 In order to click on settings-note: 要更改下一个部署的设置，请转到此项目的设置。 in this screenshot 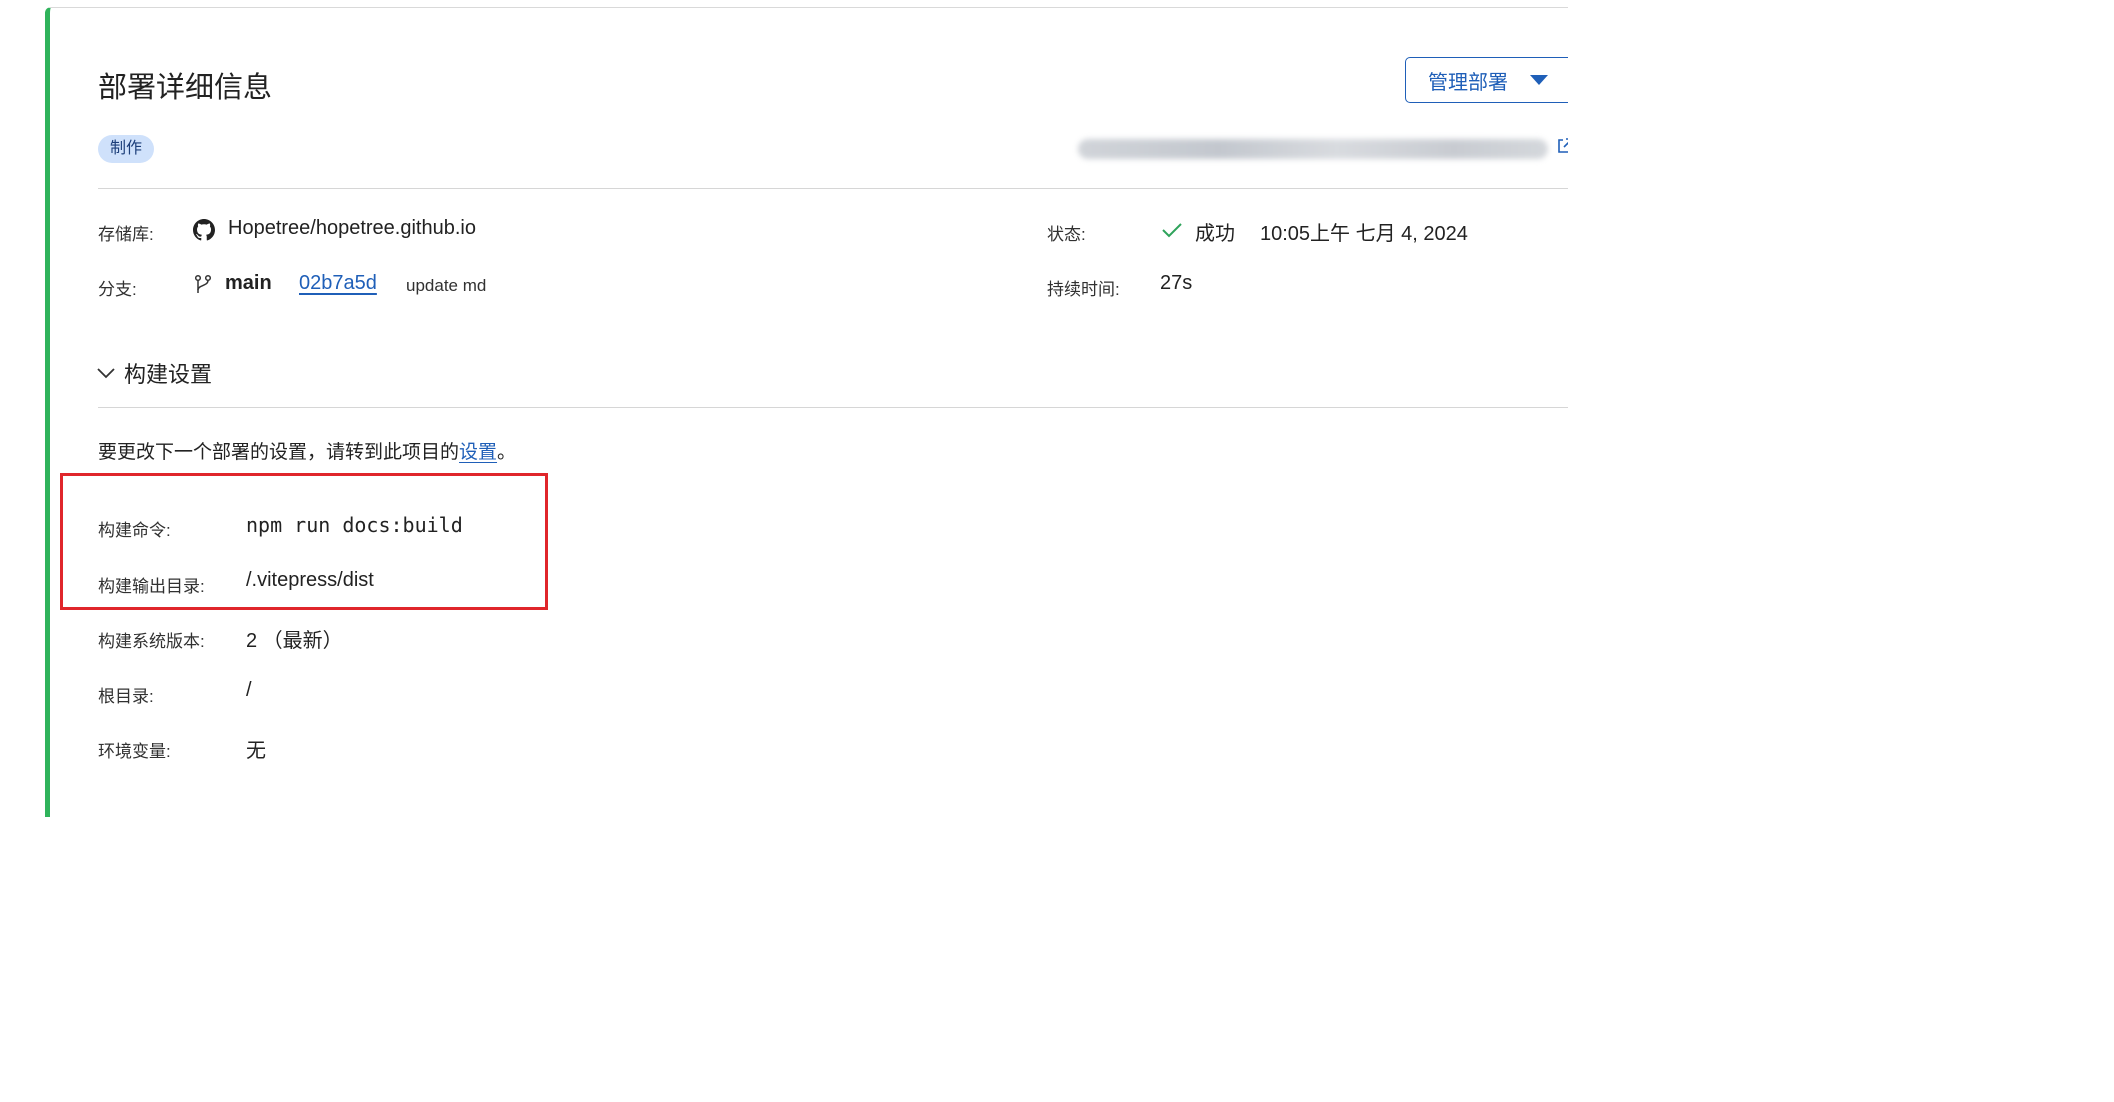, I will do `click(307, 450)`.